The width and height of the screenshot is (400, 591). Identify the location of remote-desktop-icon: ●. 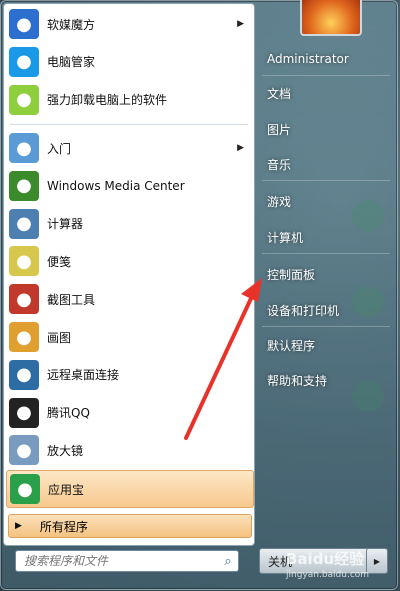
(24, 374).